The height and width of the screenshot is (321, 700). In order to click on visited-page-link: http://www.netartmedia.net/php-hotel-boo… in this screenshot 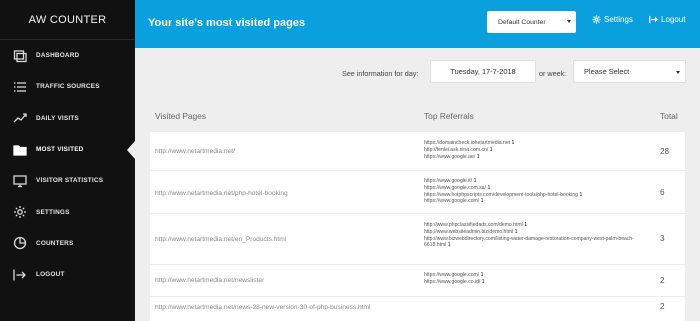, I will do `click(221, 193)`.